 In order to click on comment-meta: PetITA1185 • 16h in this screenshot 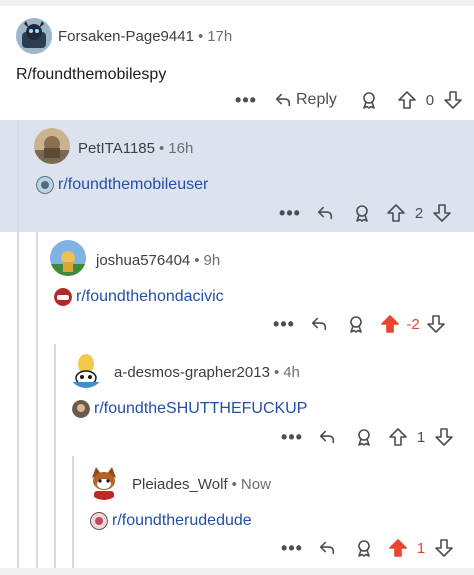, I will do `click(135, 148)`.